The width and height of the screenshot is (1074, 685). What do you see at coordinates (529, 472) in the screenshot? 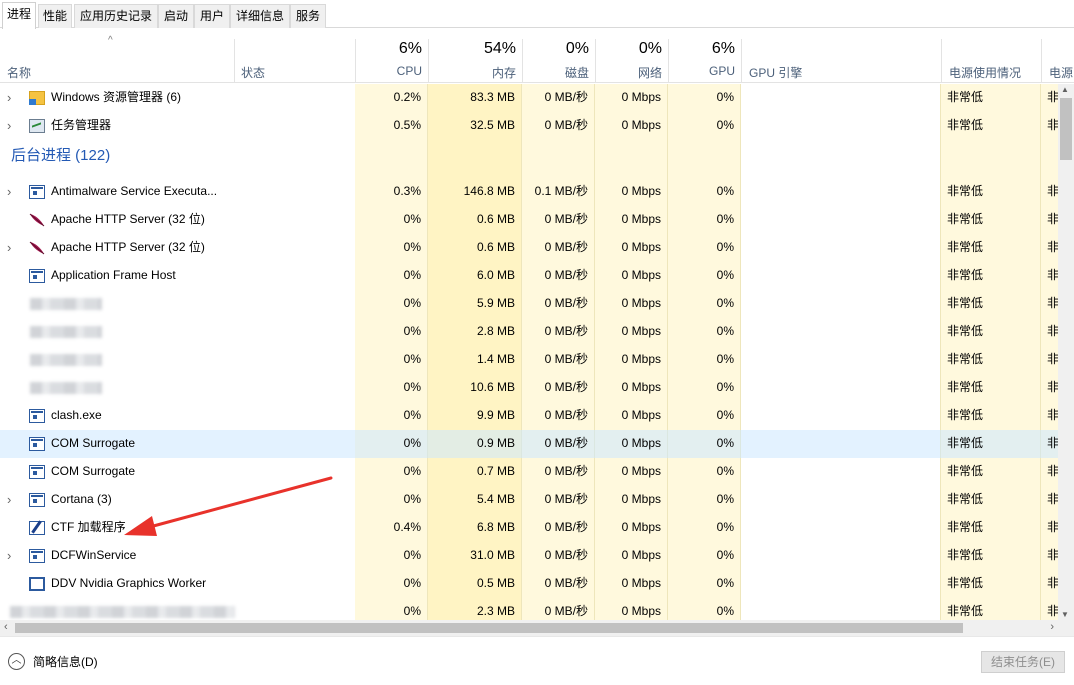
I see `process-row: COM Surrogate 0% 0.7 MB 0 MB/秒 0 Mbps 0% 非常低 非` at bounding box center [529, 472].